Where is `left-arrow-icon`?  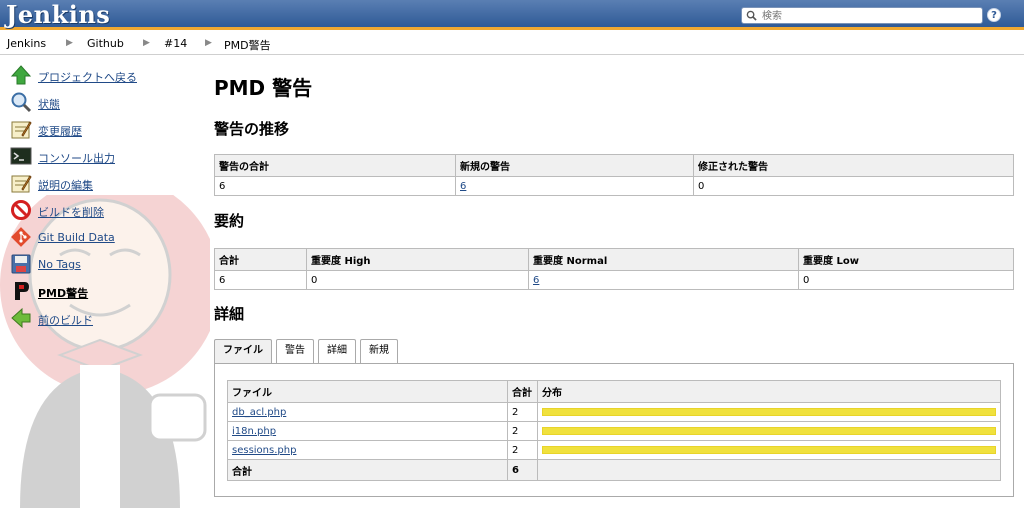
left-arrow-icon is located at coordinates (21, 318).